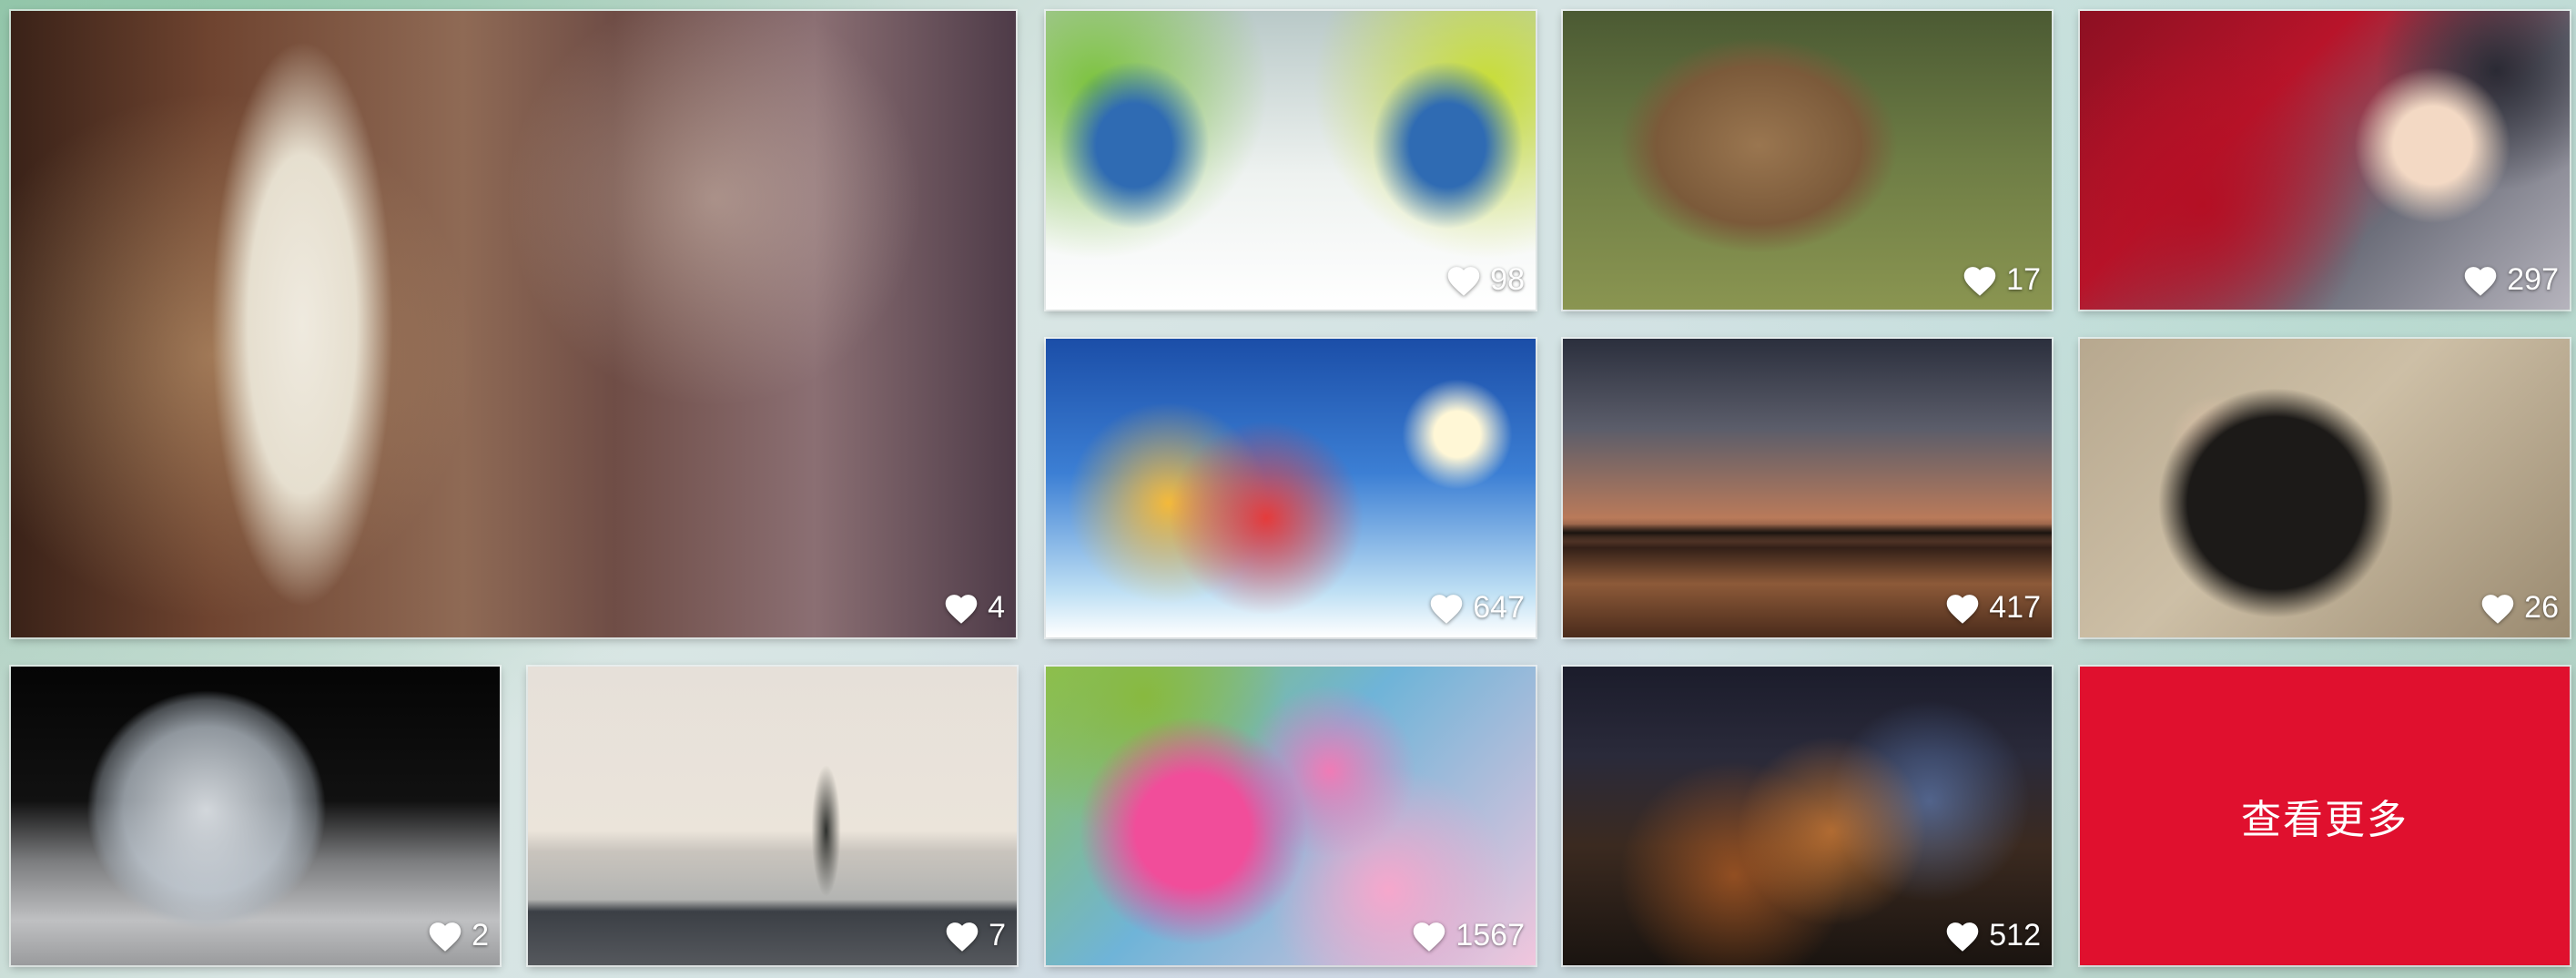 The height and width of the screenshot is (978, 2576). Describe the element at coordinates (2541, 607) in the screenshot. I see `like-count-value: 26` at that location.